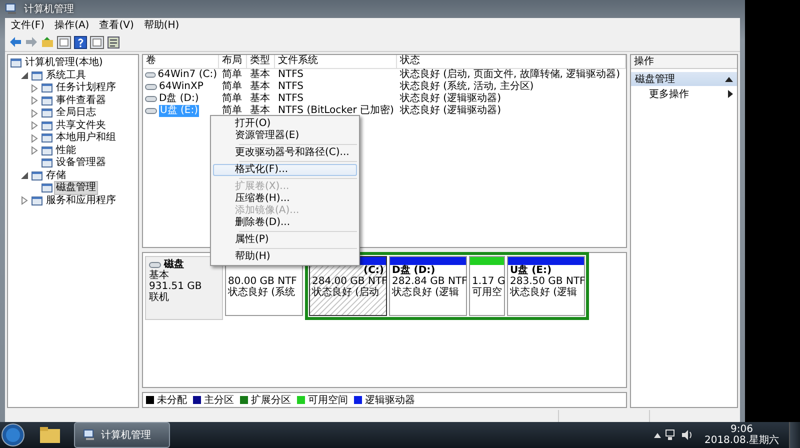 The width and height of the screenshot is (800, 448). Describe the element at coordinates (271, 400) in the screenshot. I see `legend-label: 扩展分区` at that location.